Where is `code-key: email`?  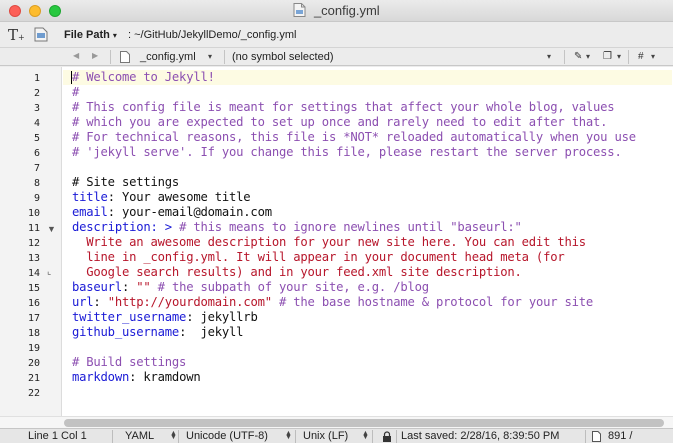
code-key: email is located at coordinates (90, 212).